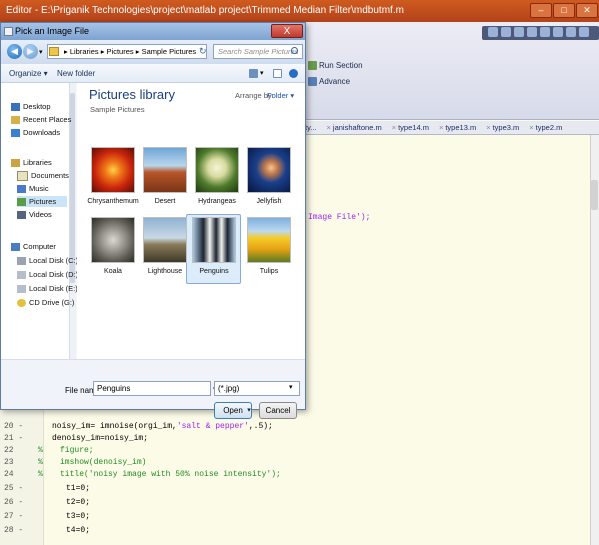 This screenshot has width=599, height=545. What do you see at coordinates (519, 32) in the screenshot?
I see `copy-icon` at bounding box center [519, 32].